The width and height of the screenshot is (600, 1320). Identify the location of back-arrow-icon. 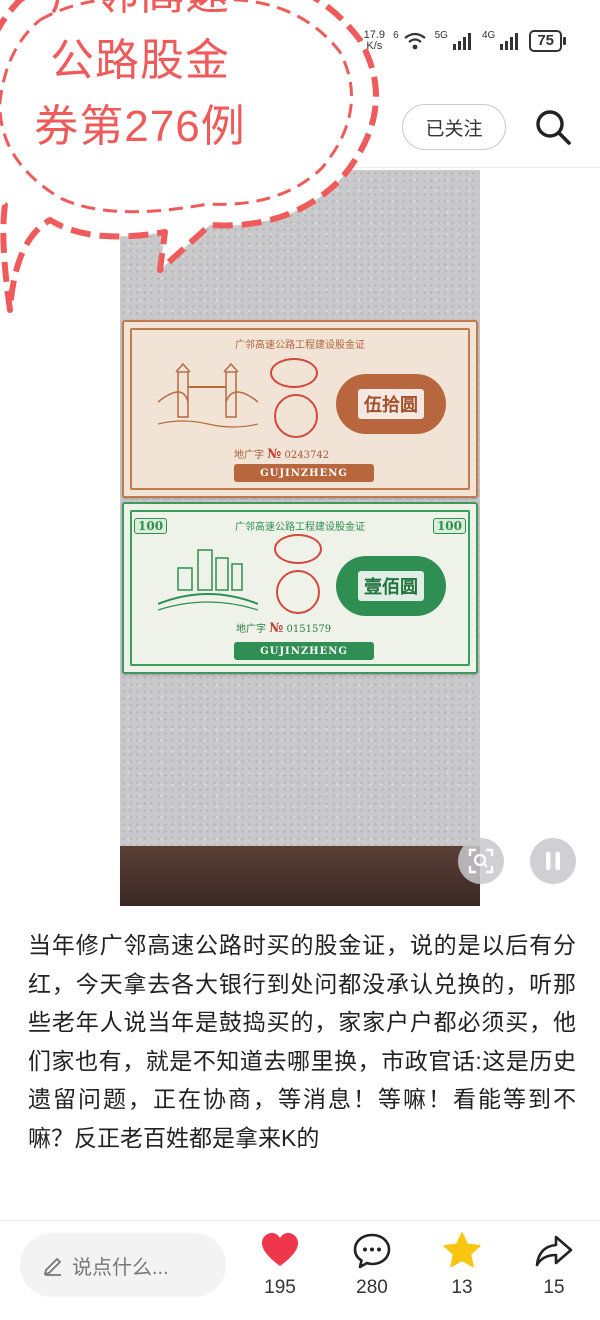
(43, 128).